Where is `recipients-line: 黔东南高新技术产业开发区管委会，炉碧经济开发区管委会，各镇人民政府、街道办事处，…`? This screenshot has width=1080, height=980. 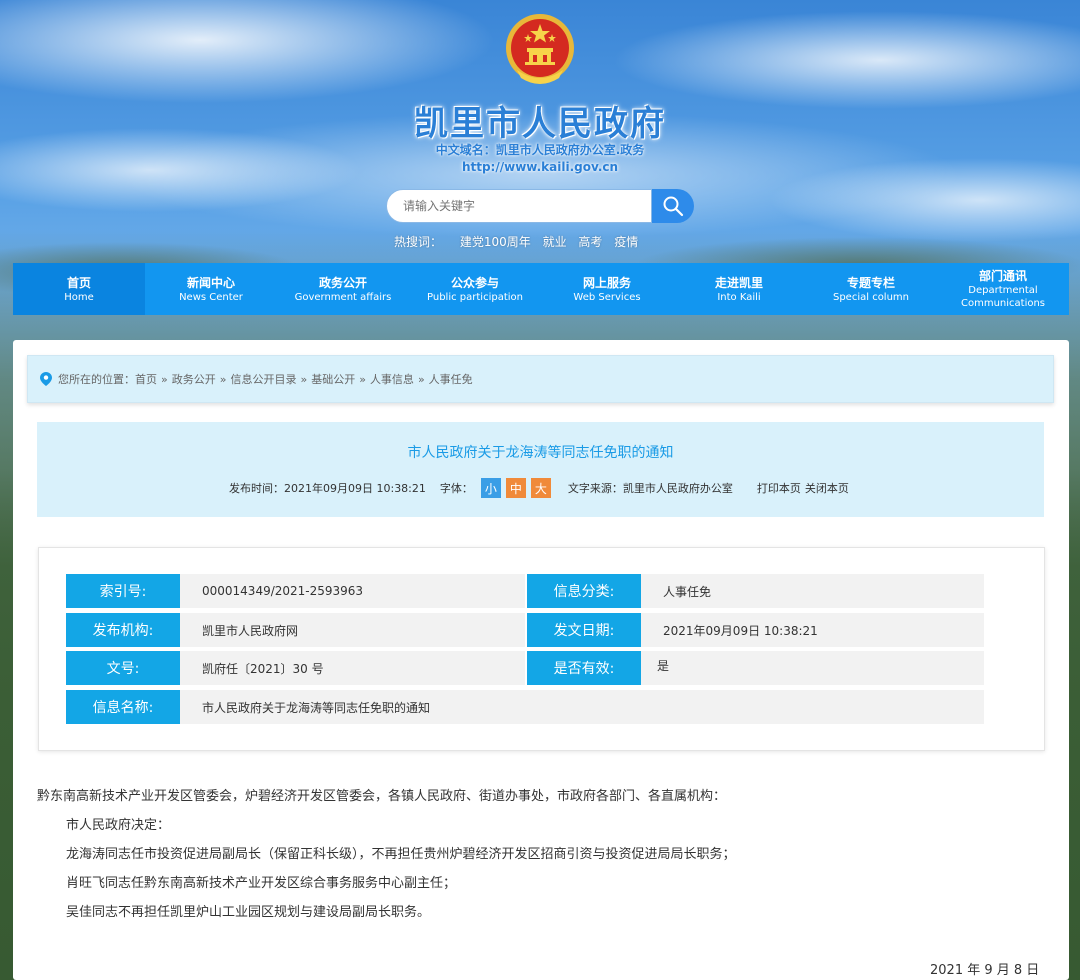
recipients-line: 黔东南高新技术产业开发区管委会，炉碧经济开发区管委会，各镇人民政府、街道办事处，… is located at coordinates (382, 796).